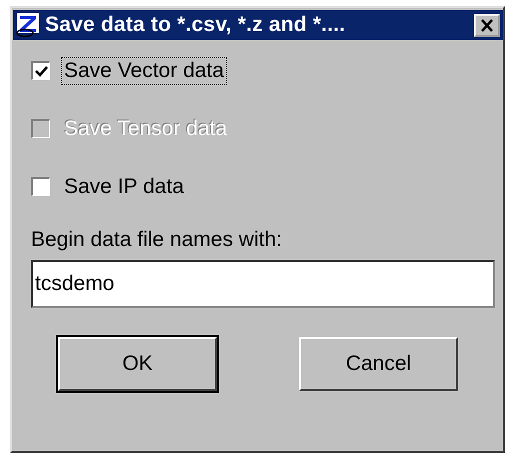  I want to click on field-label: Begin data file names with:, so click(157, 240).